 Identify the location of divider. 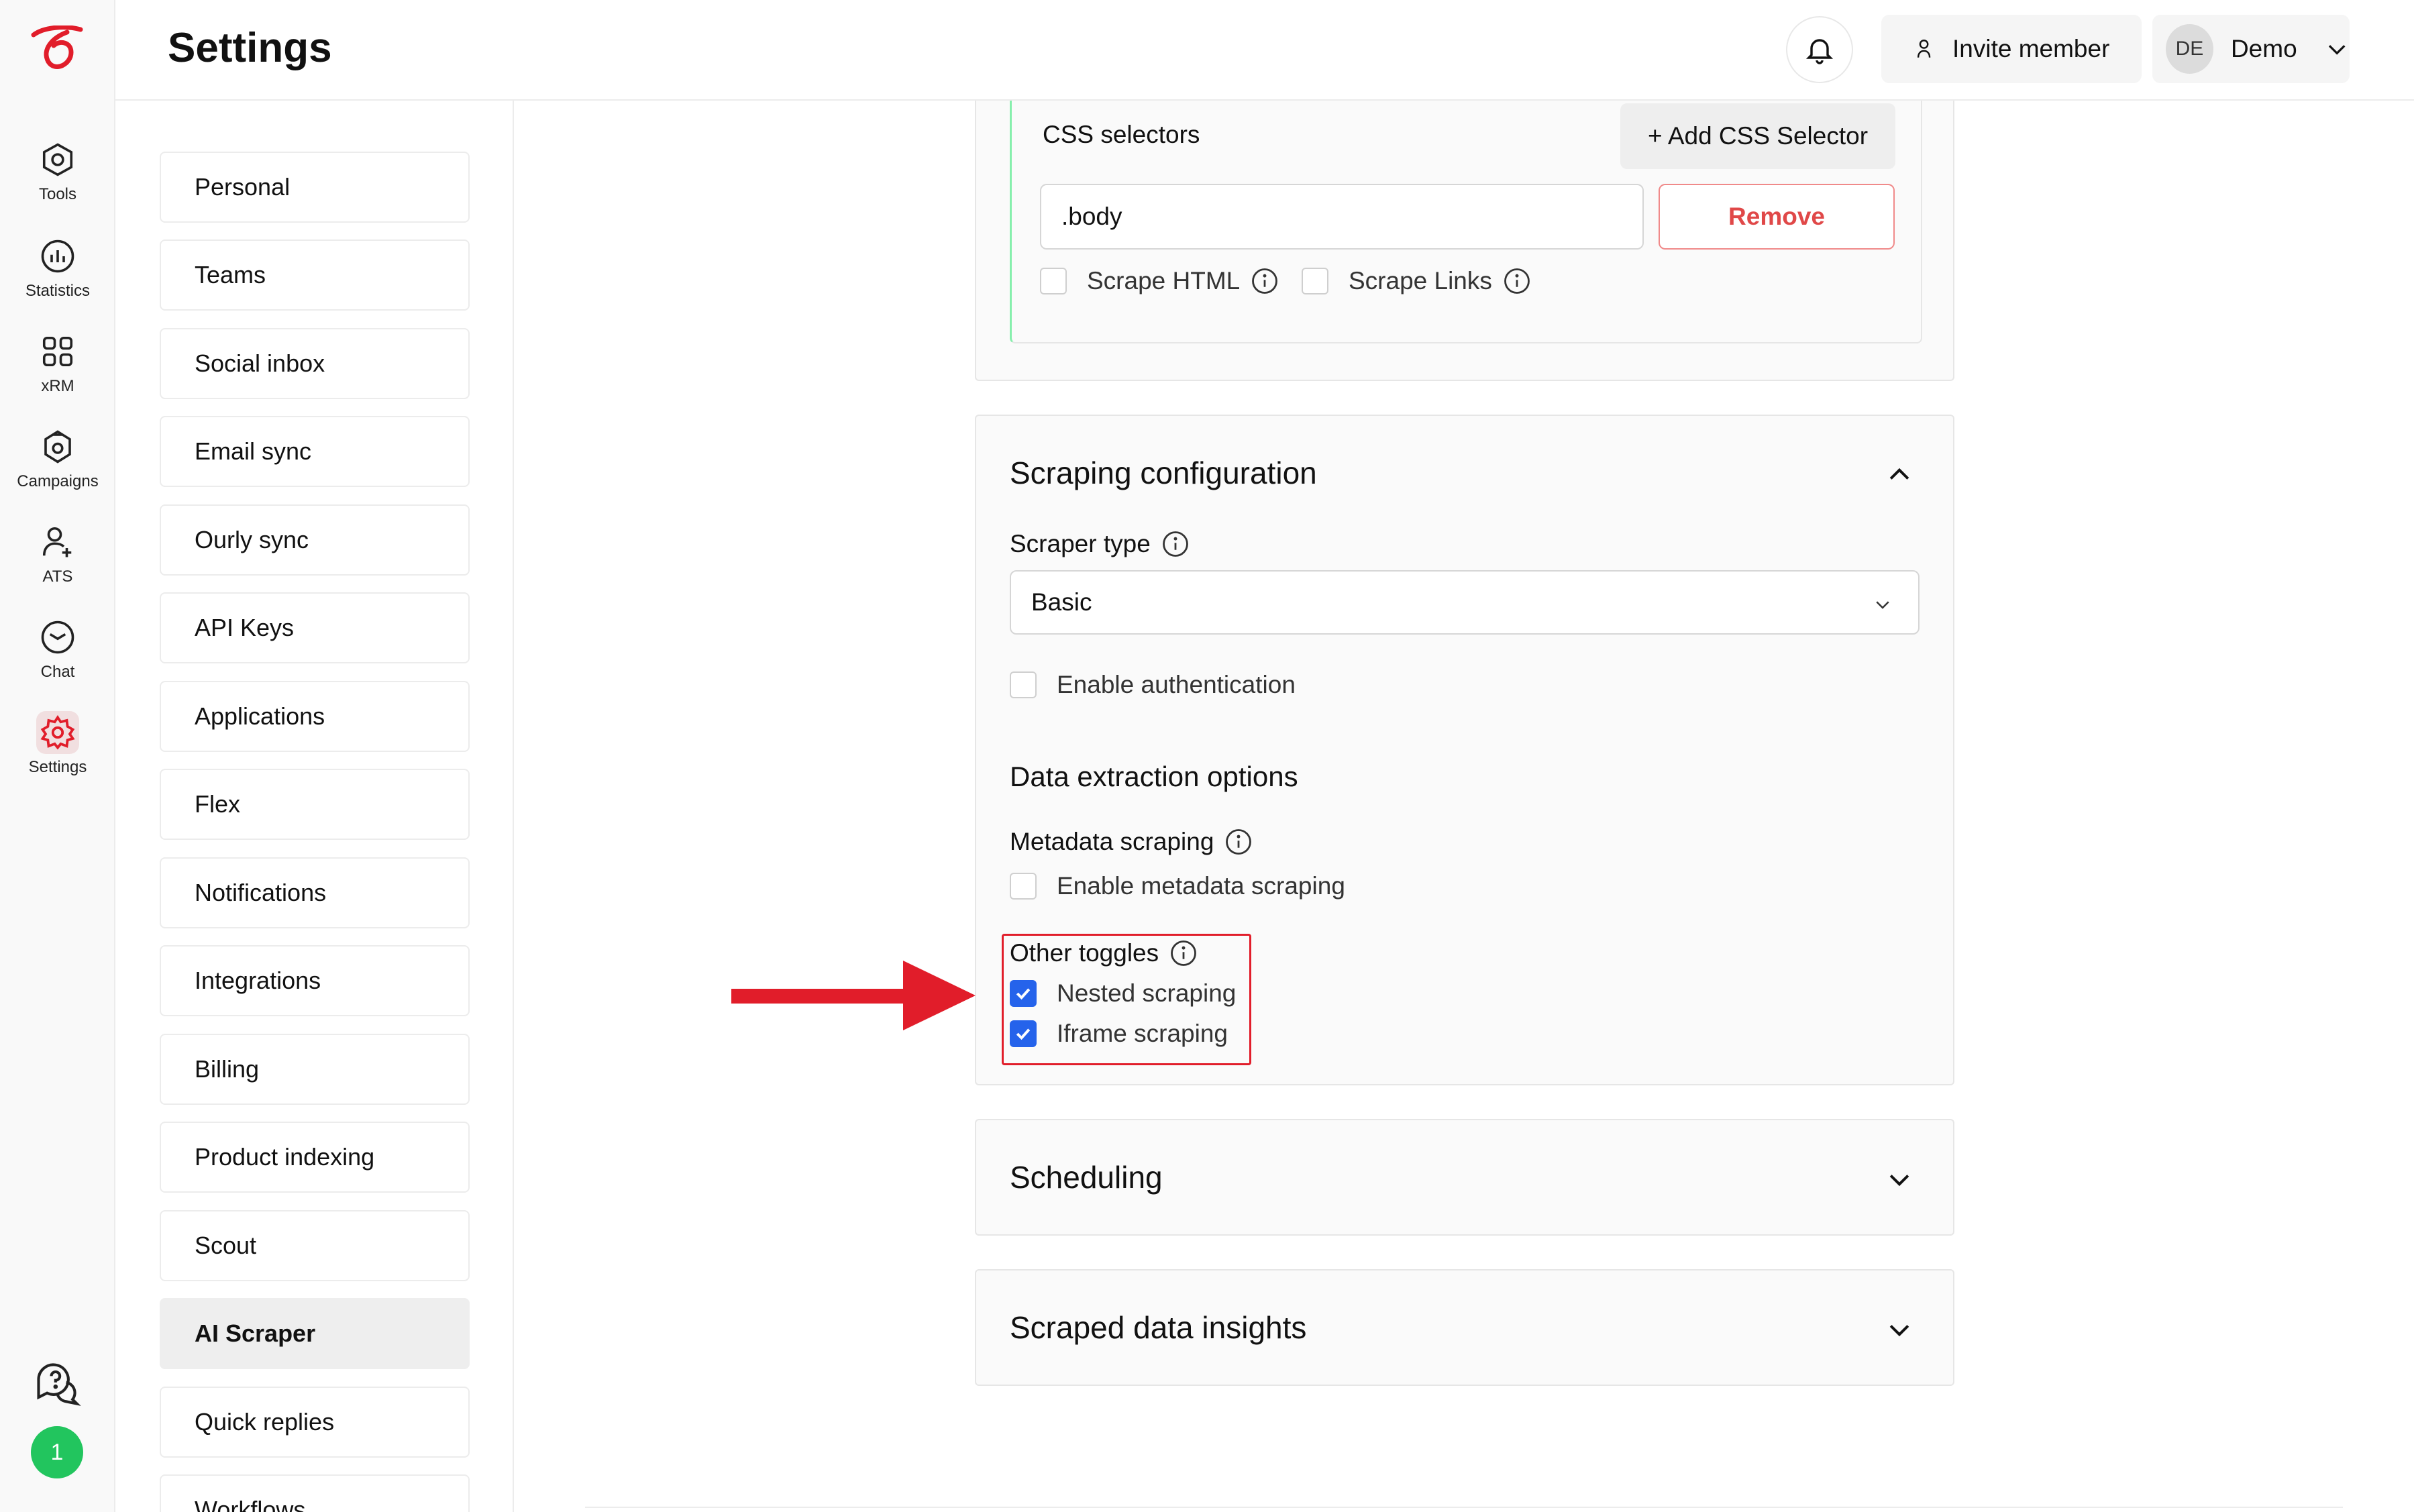
(1464, 1507).